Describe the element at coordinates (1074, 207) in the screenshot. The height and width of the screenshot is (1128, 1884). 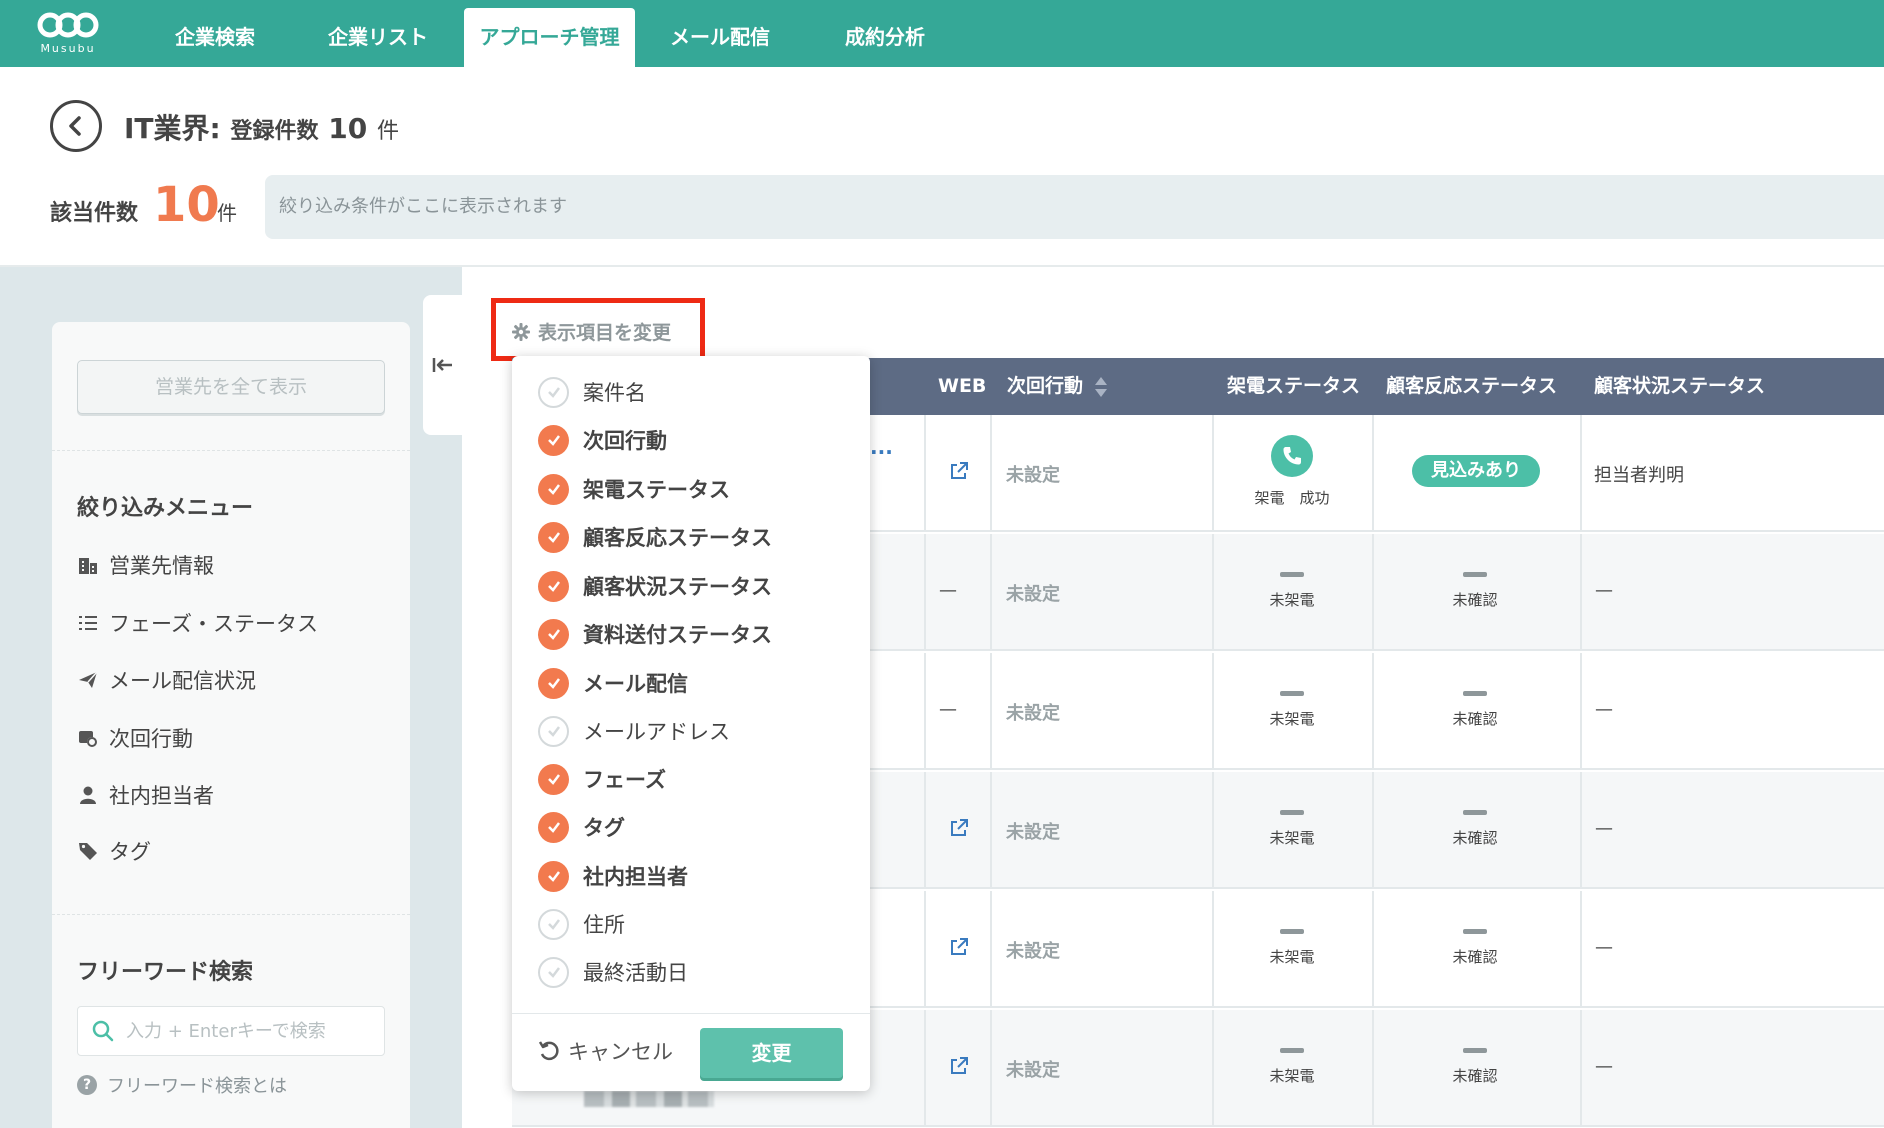
I see `active-filters-display: 絞り込み条件がここに表示されます` at that location.